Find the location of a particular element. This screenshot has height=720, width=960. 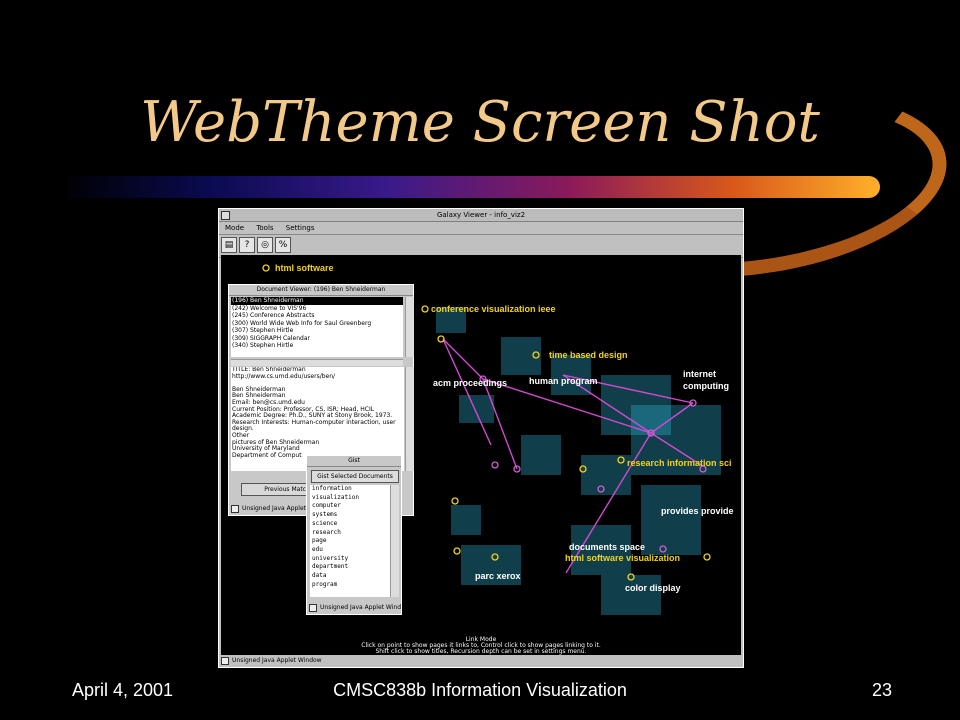

list-item: university is located at coordinates (351, 559).